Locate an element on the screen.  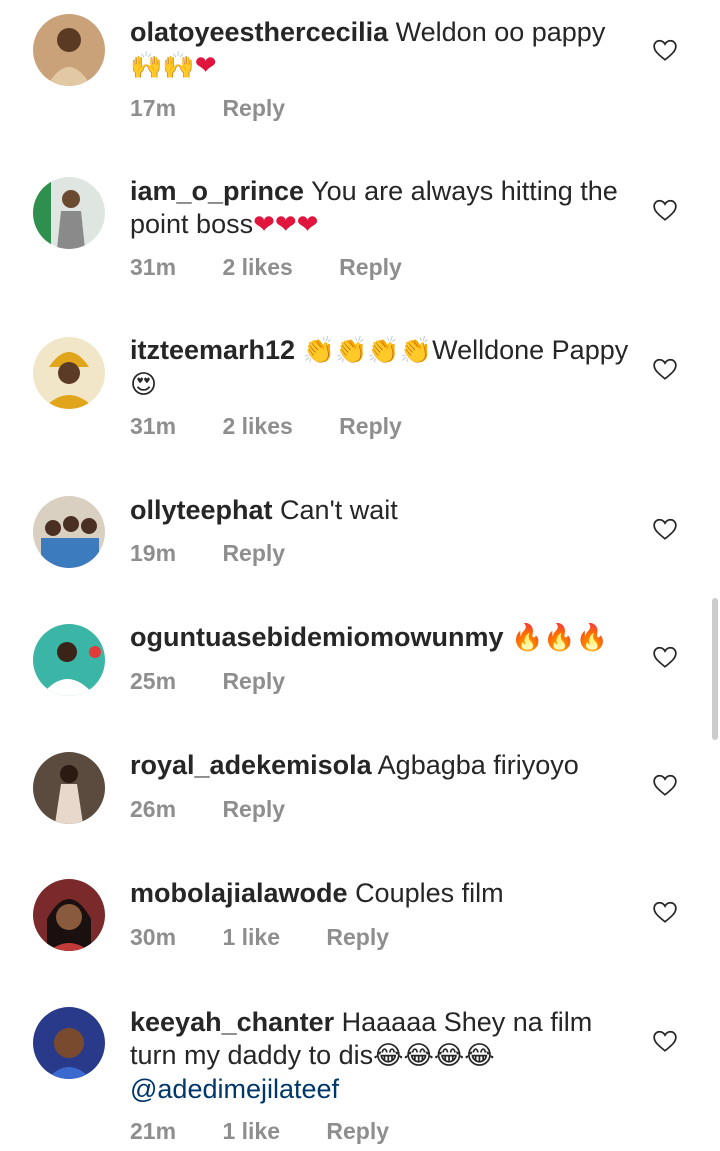
scrollbar is located at coordinates (715, 669).